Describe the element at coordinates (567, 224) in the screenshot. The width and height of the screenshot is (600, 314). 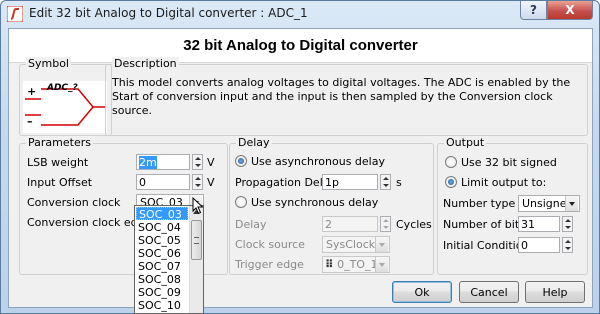
I see `number-of-bits-spinner` at that location.